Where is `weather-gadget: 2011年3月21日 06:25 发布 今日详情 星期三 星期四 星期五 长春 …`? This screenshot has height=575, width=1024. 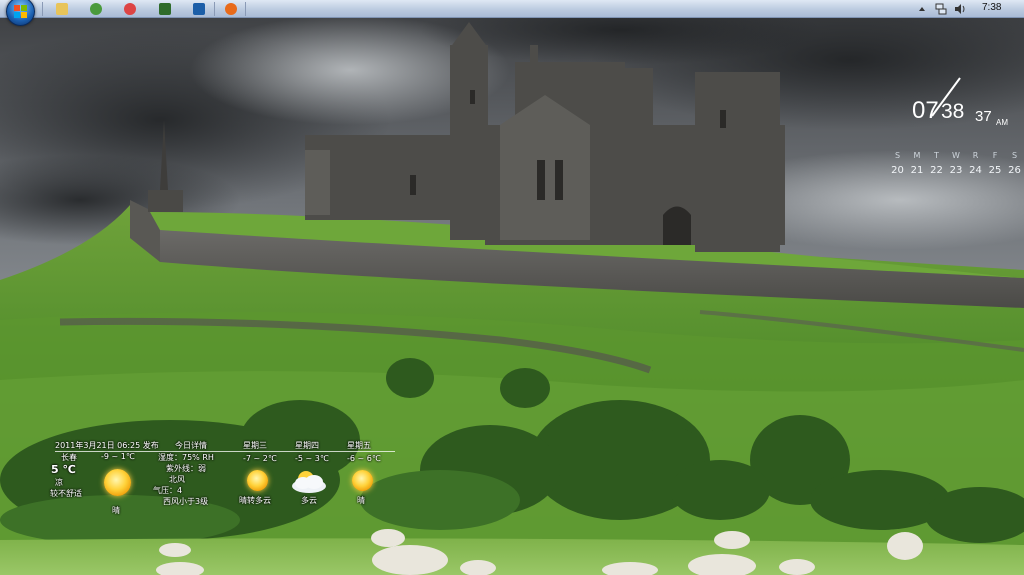 weather-gadget: 2011年3月21日 06:25 发布 今日详情 星期三 星期四 星期五 长春 … is located at coordinates (222, 477).